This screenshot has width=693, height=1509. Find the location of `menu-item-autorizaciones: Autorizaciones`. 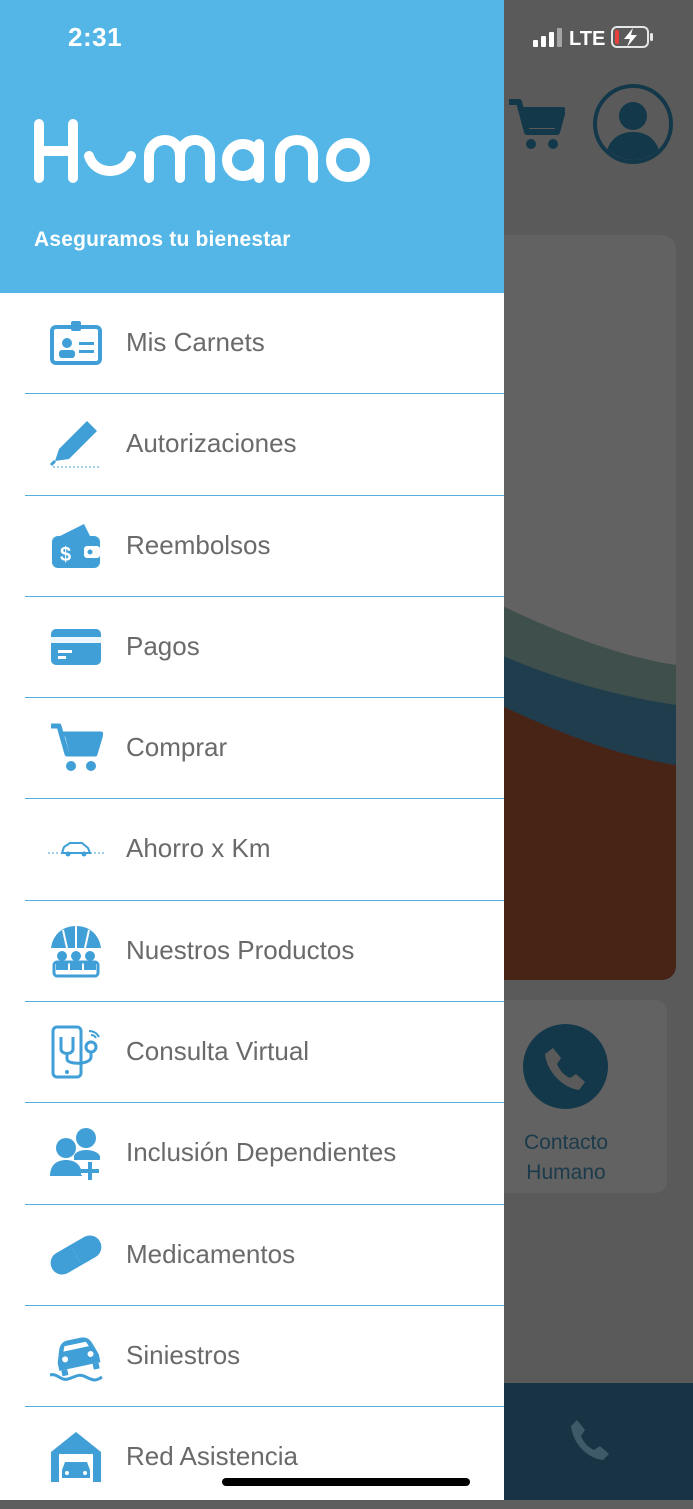

menu-item-autorizaciones: Autorizaciones is located at coordinates (252, 445).